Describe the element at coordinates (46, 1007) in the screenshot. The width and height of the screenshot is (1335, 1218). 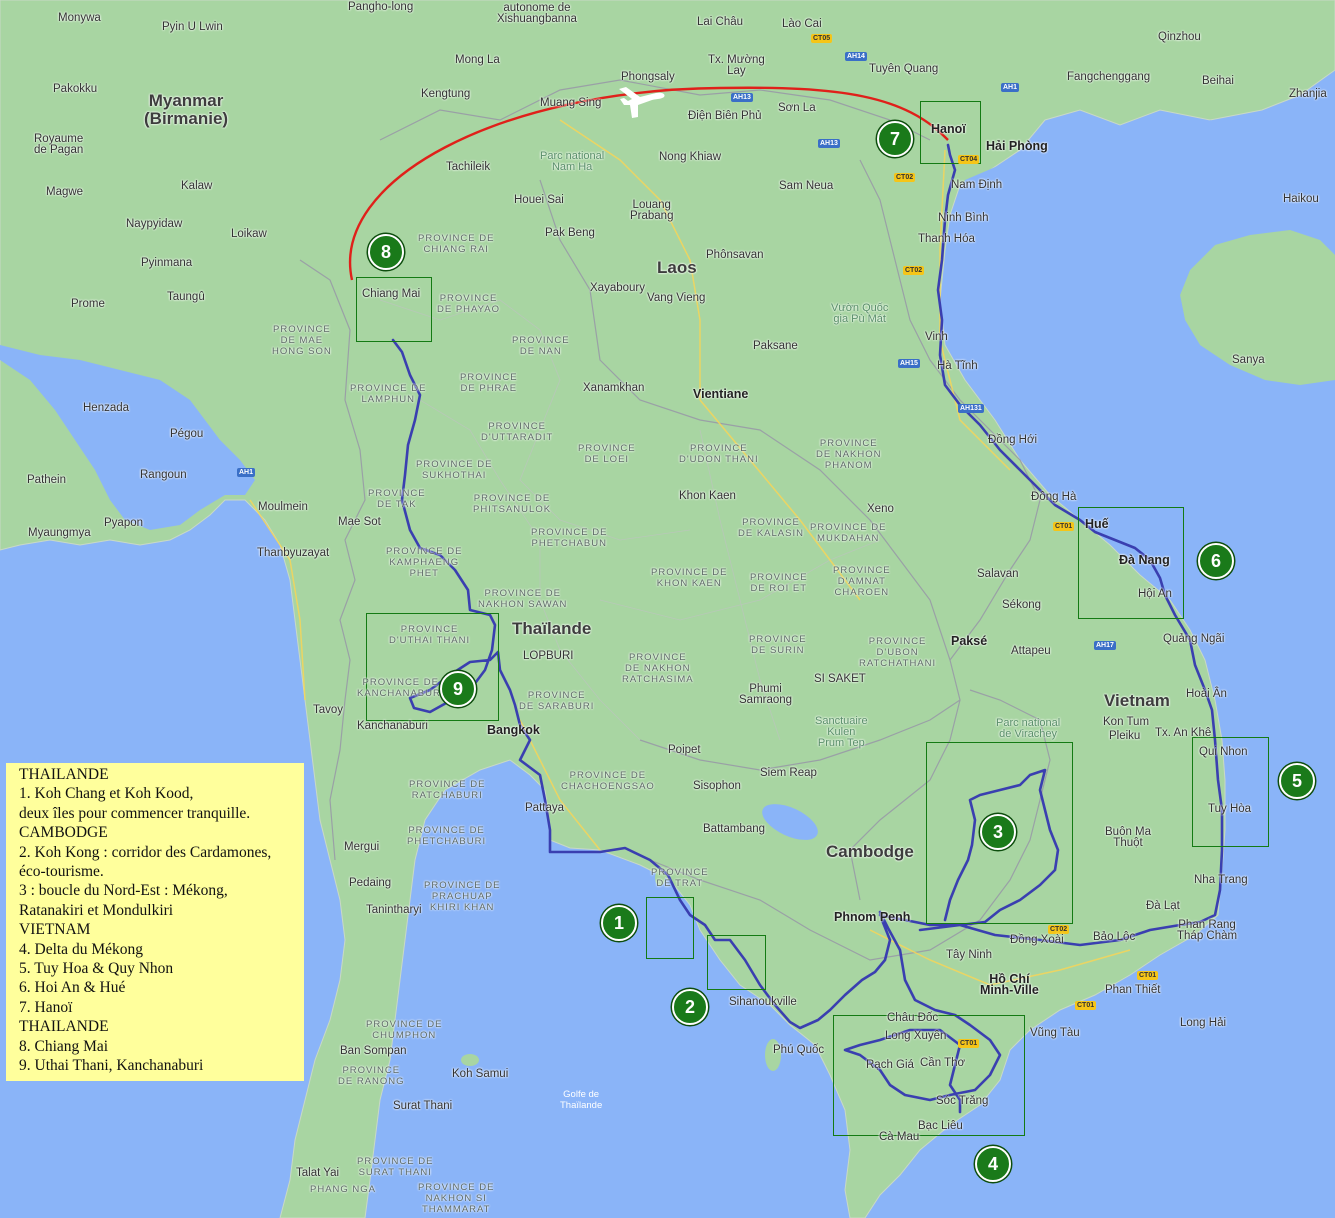
I see `legend-line: 7. Hanoï` at that location.